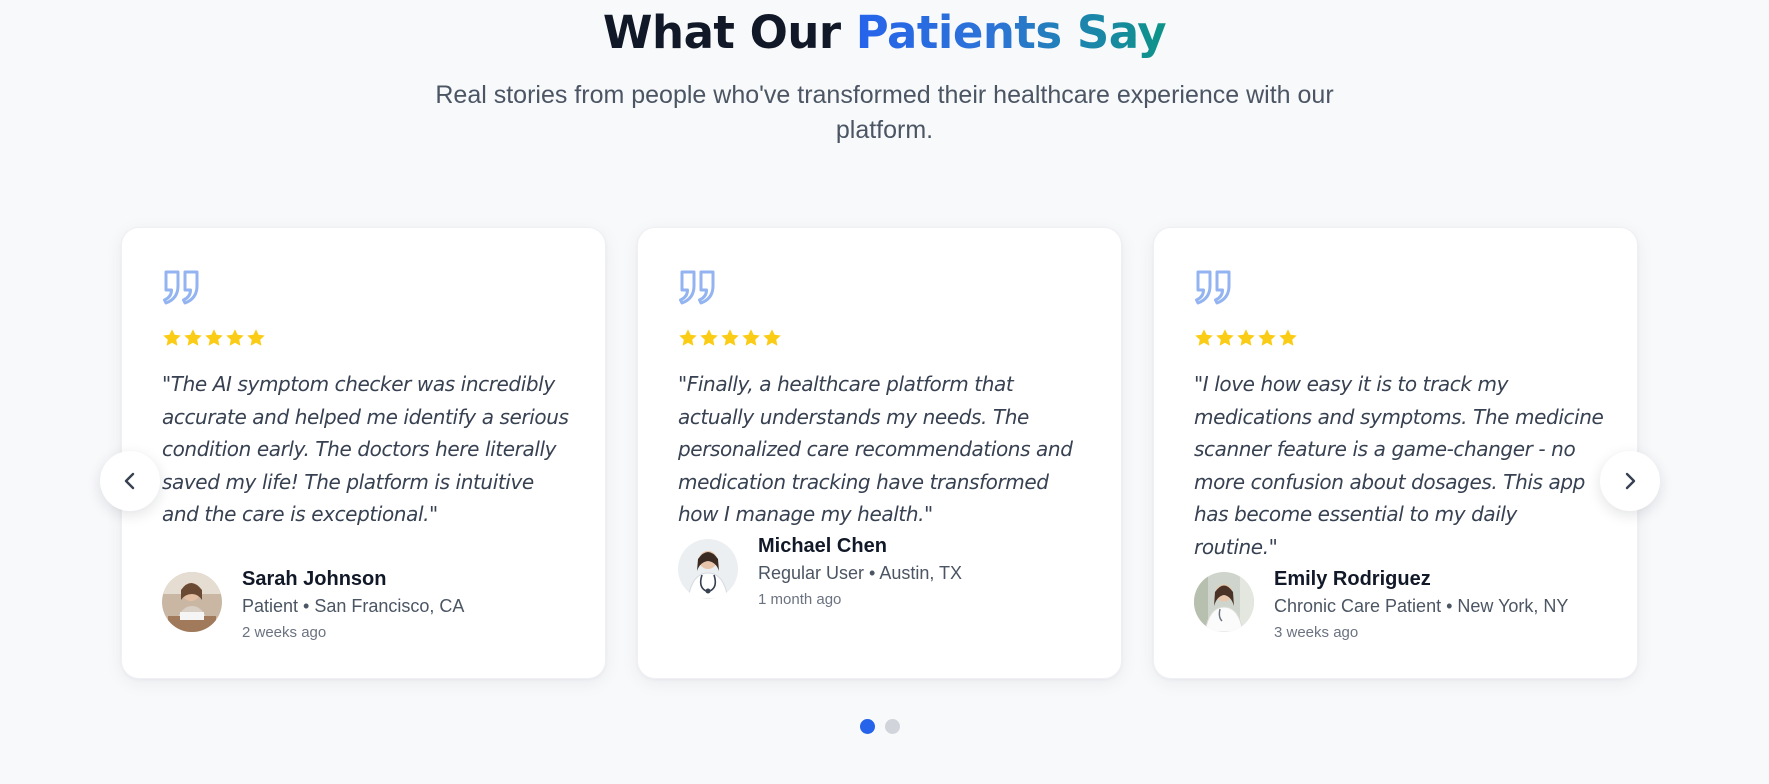 The width and height of the screenshot is (1769, 784). What do you see at coordinates (314, 579) in the screenshot?
I see `author-name: Sarah Johnson` at bounding box center [314, 579].